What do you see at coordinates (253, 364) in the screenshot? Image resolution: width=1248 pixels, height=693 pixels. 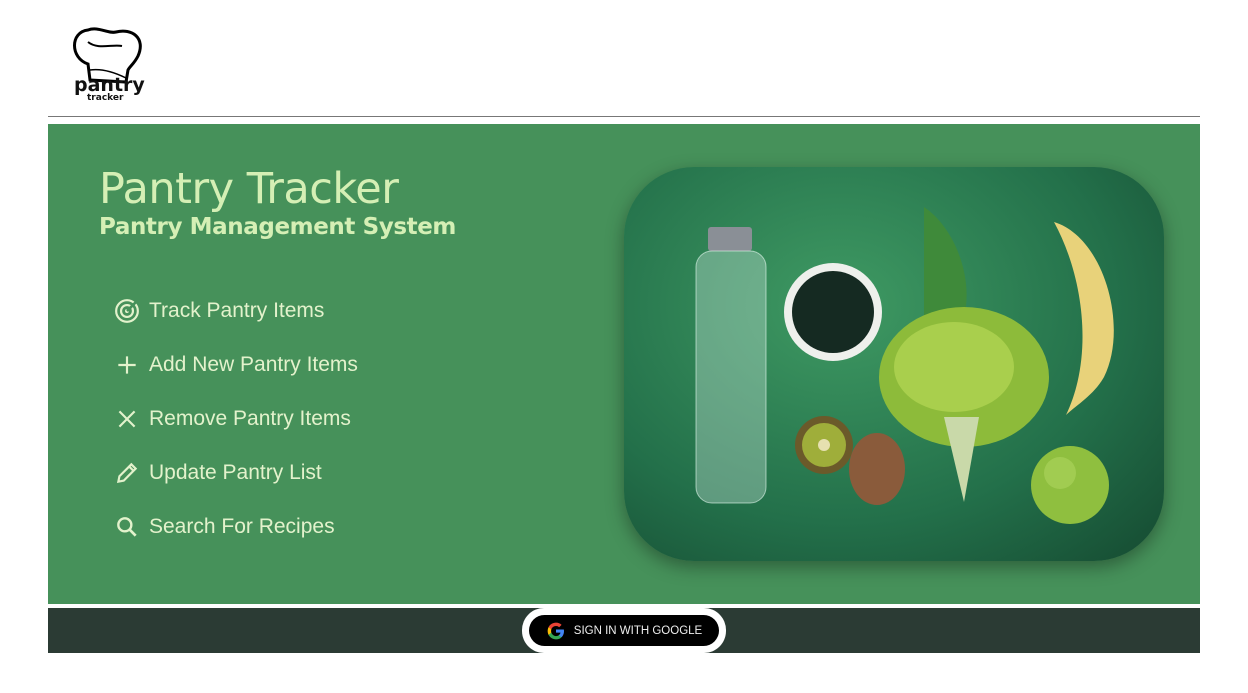 I see `feature-label: Add New Pantry Items` at bounding box center [253, 364].